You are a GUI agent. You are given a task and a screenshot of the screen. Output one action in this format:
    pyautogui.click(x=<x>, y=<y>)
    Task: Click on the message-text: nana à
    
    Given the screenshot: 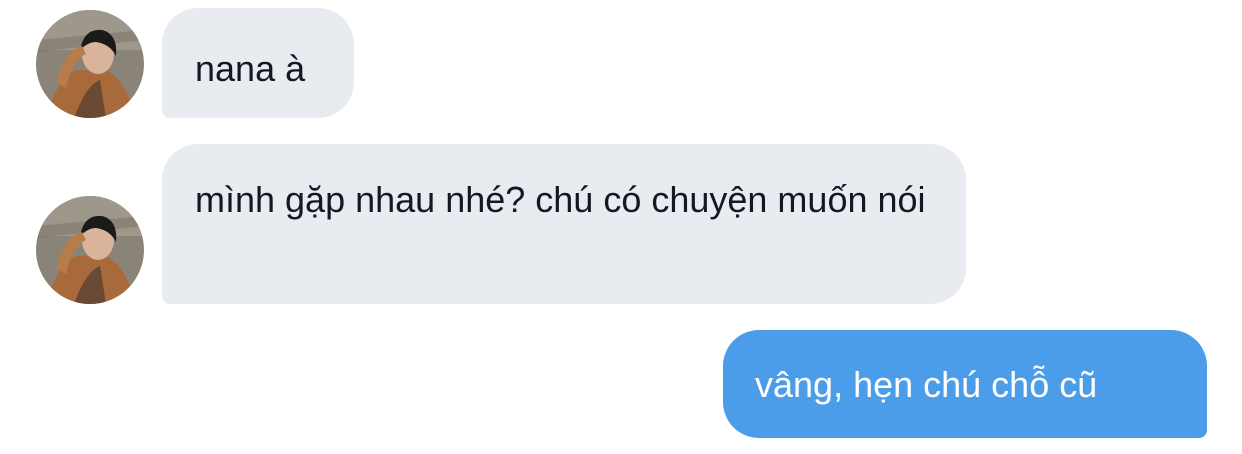 What is the action you would take?
    pyautogui.click(x=250, y=68)
    